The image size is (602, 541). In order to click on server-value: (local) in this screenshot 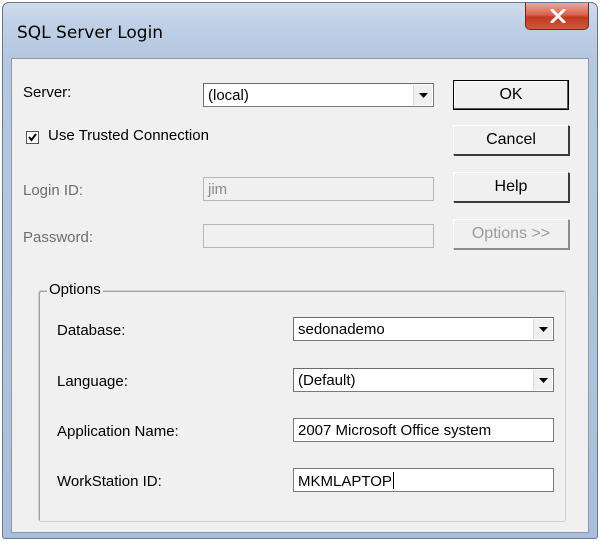, I will do `click(228, 95)`.